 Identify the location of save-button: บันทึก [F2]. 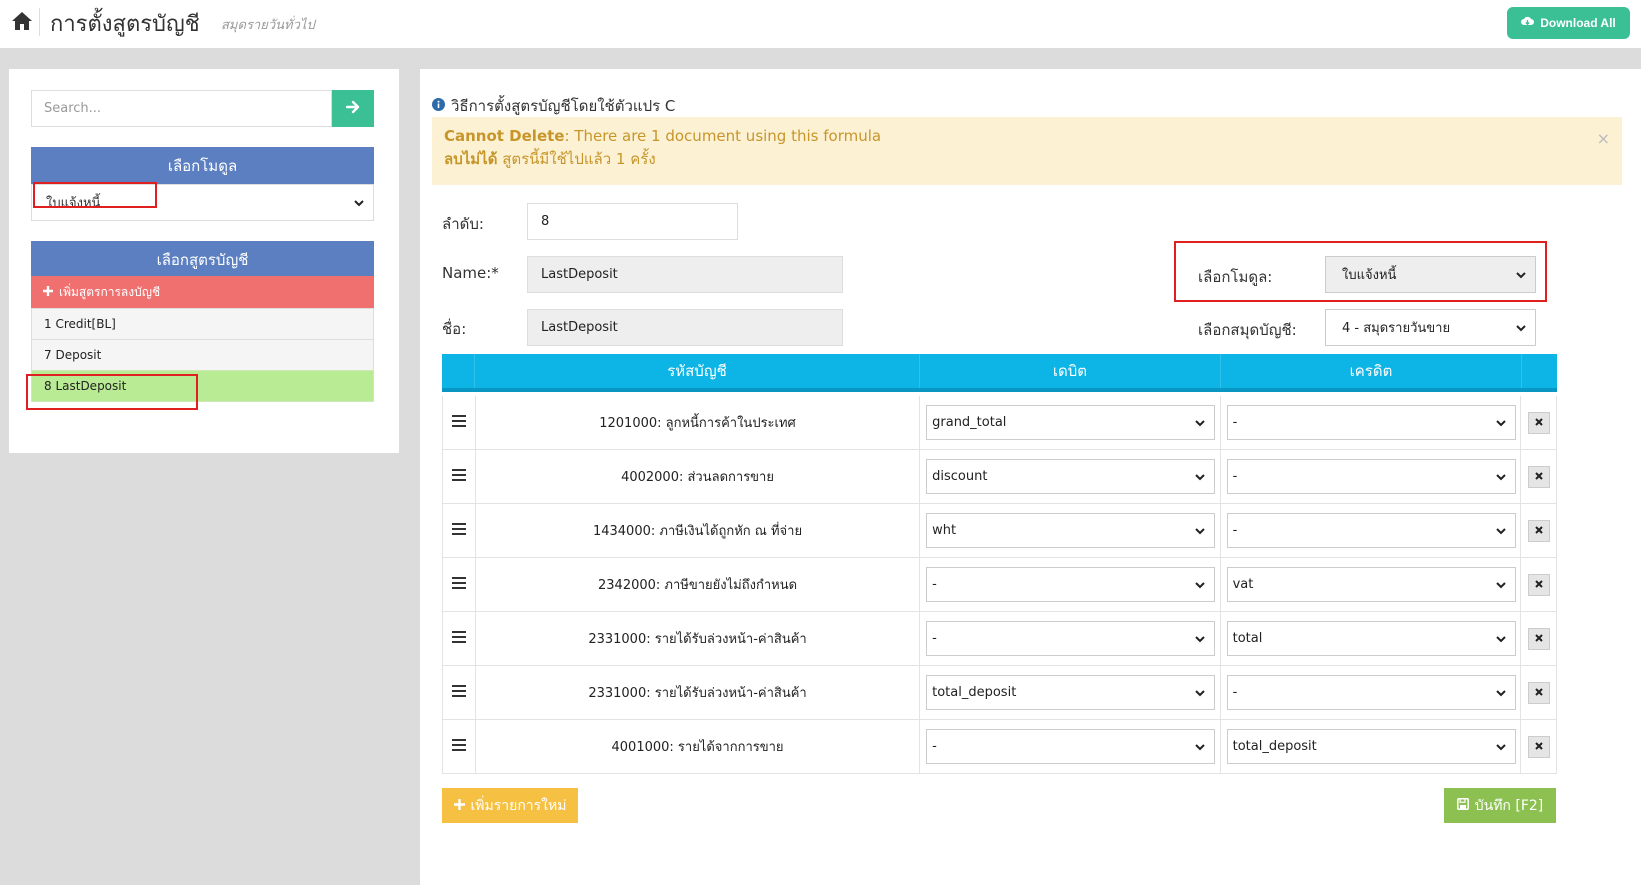
(1500, 805).